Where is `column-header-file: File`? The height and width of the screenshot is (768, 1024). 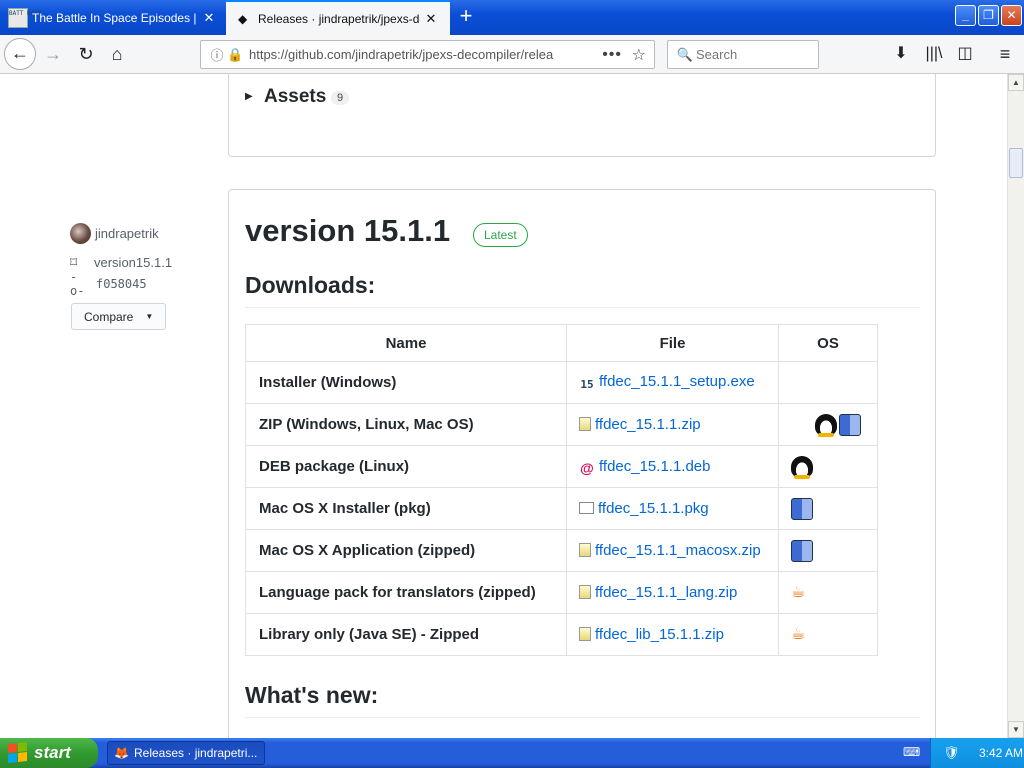 column-header-file: File is located at coordinates (672, 343).